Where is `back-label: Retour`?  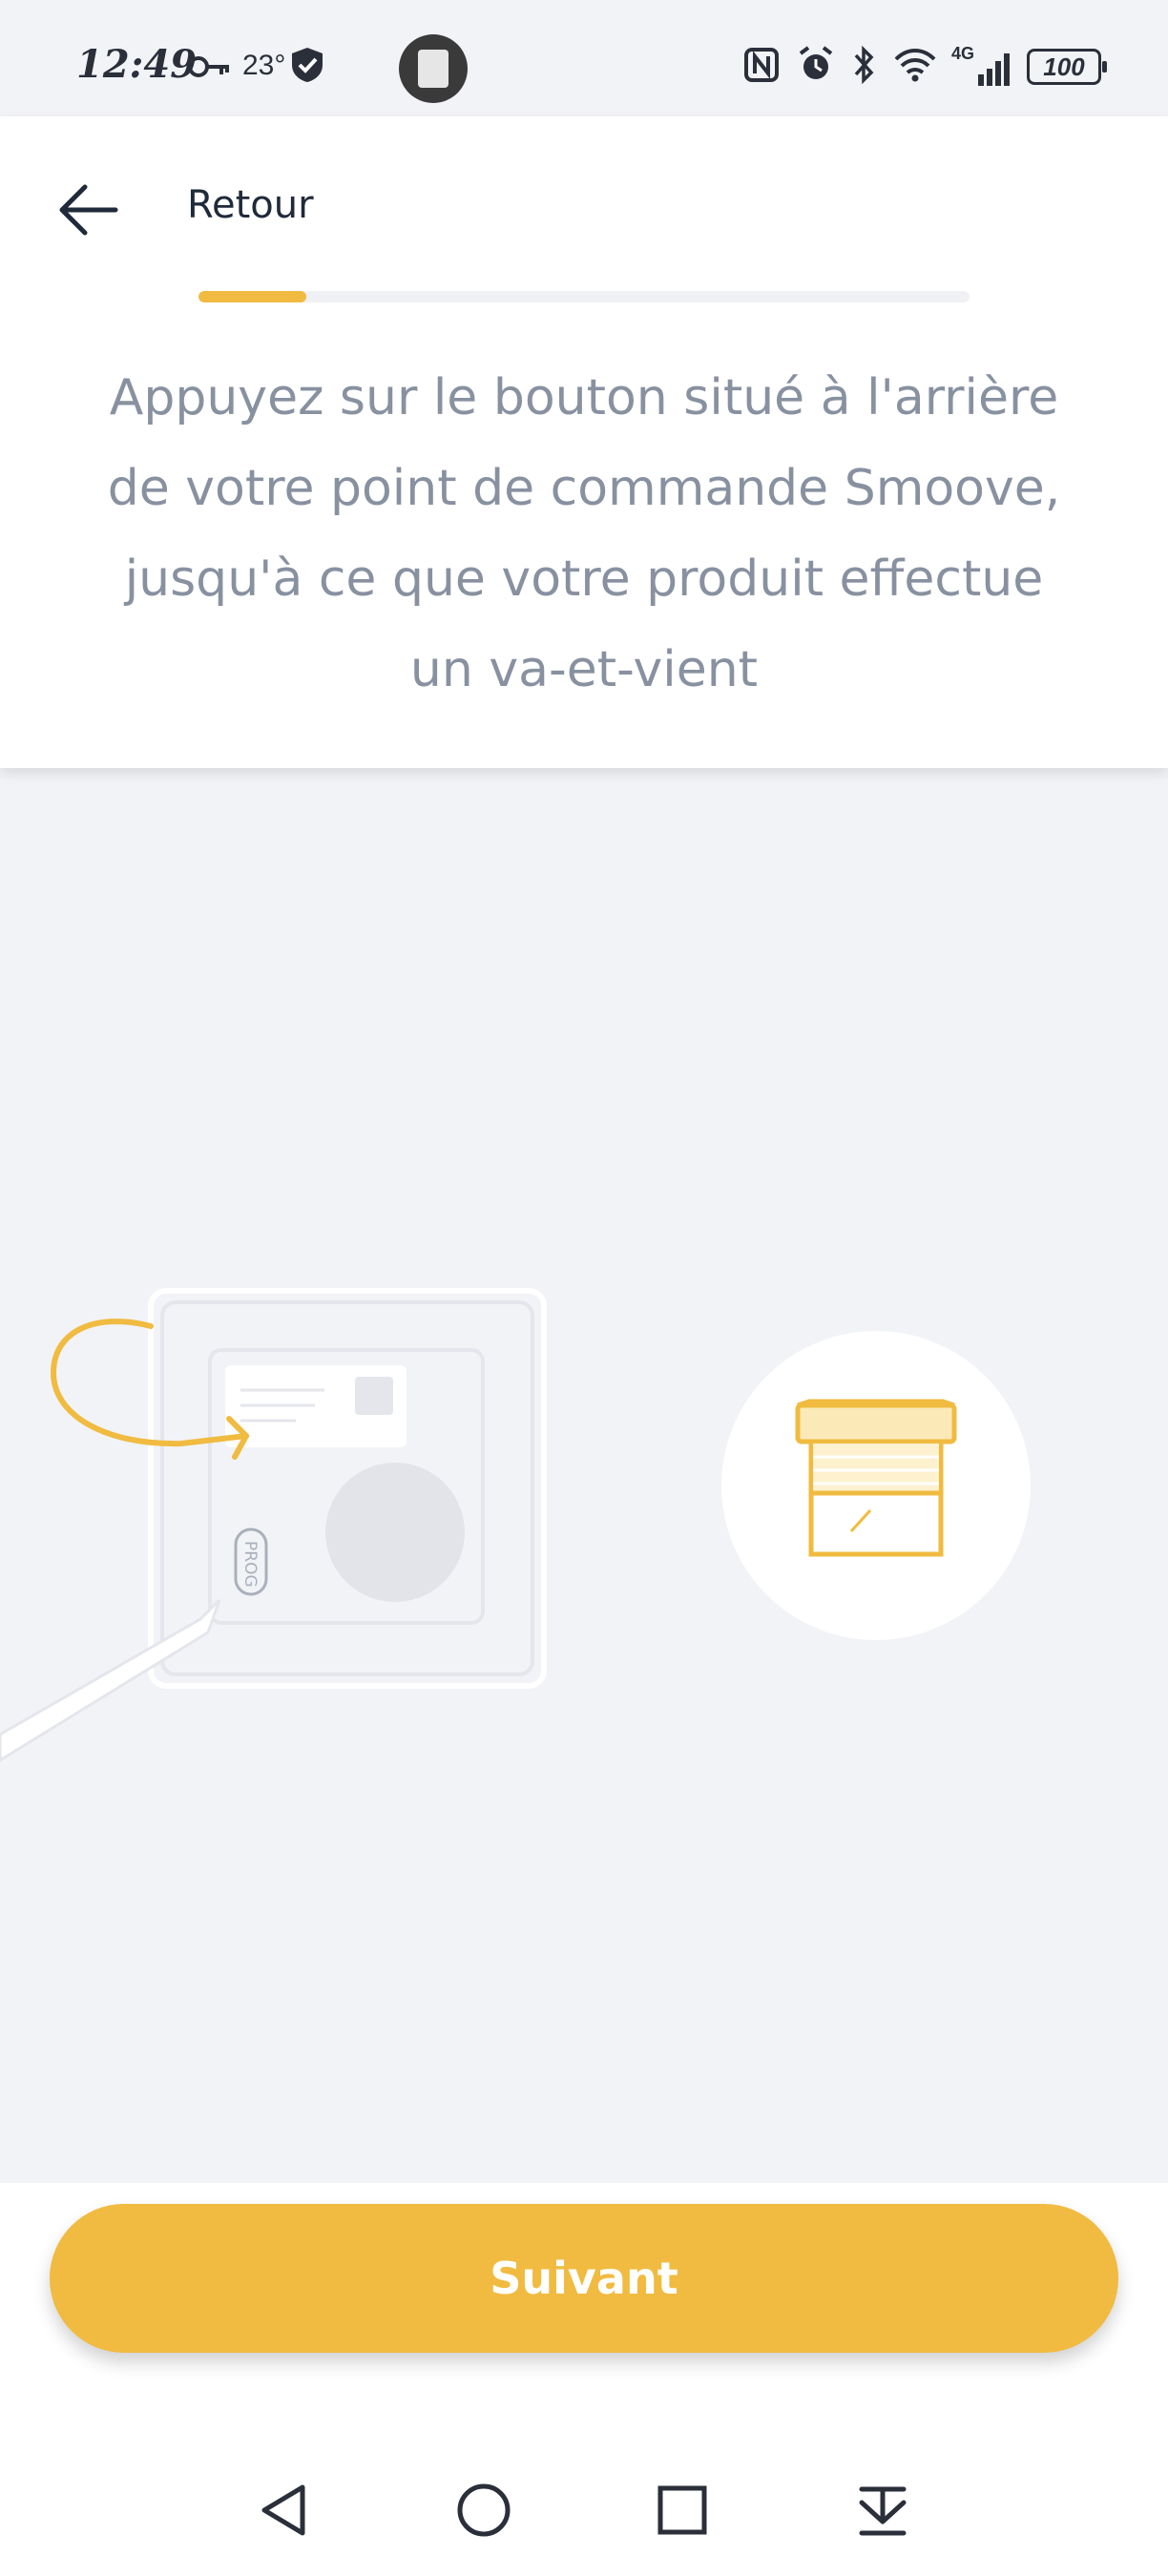 back-label: Retour is located at coordinates (250, 205).